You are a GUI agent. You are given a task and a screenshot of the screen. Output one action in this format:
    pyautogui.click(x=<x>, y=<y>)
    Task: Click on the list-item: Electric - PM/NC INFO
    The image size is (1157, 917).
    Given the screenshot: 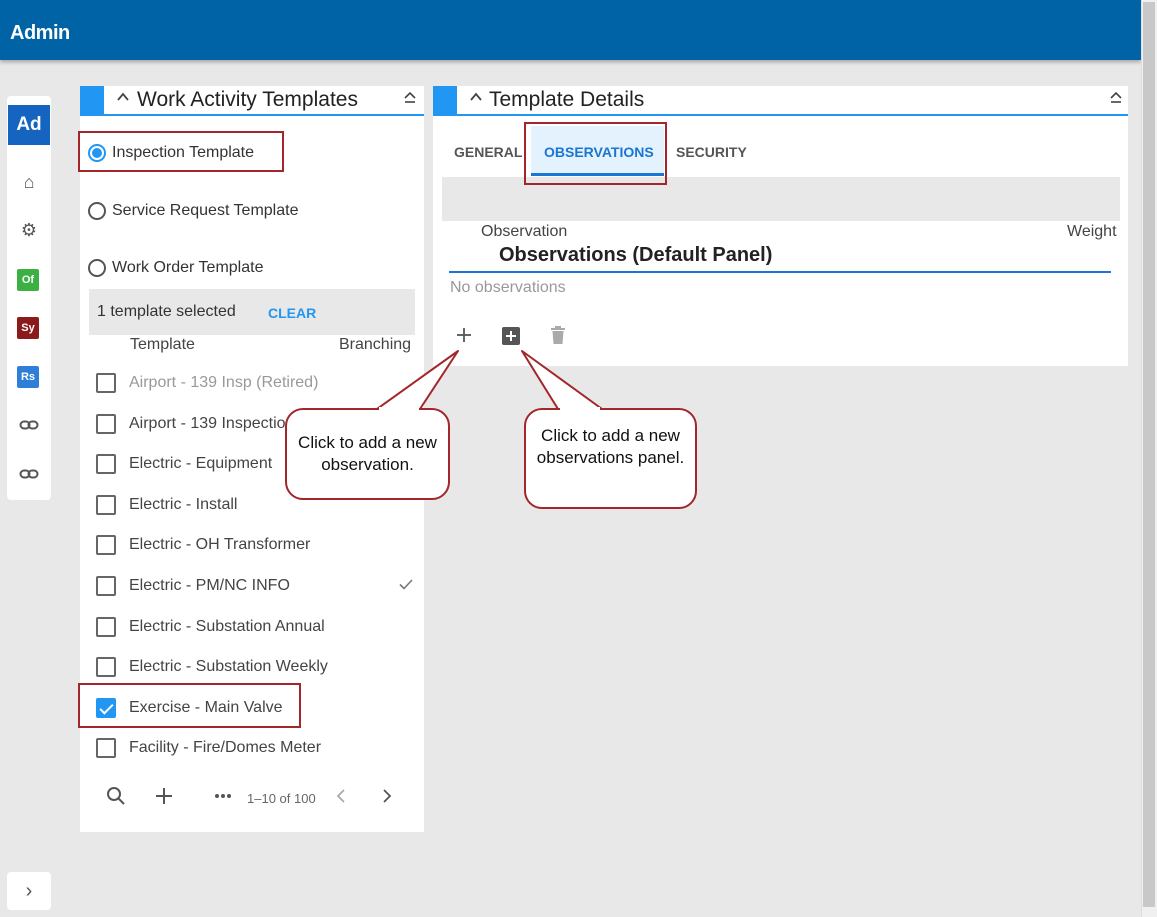 What is the action you would take?
    pyautogui.click(x=193, y=586)
    